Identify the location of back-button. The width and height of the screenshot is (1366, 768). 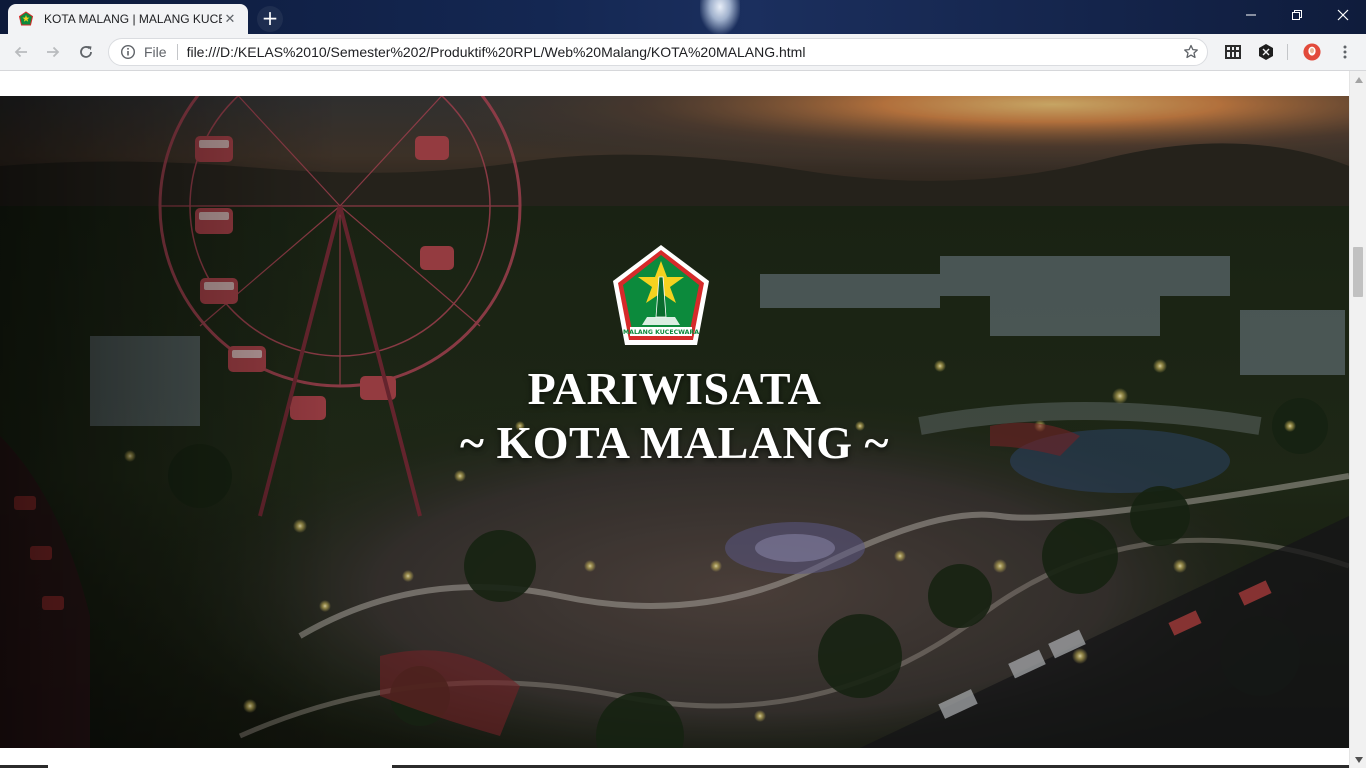
(21, 52).